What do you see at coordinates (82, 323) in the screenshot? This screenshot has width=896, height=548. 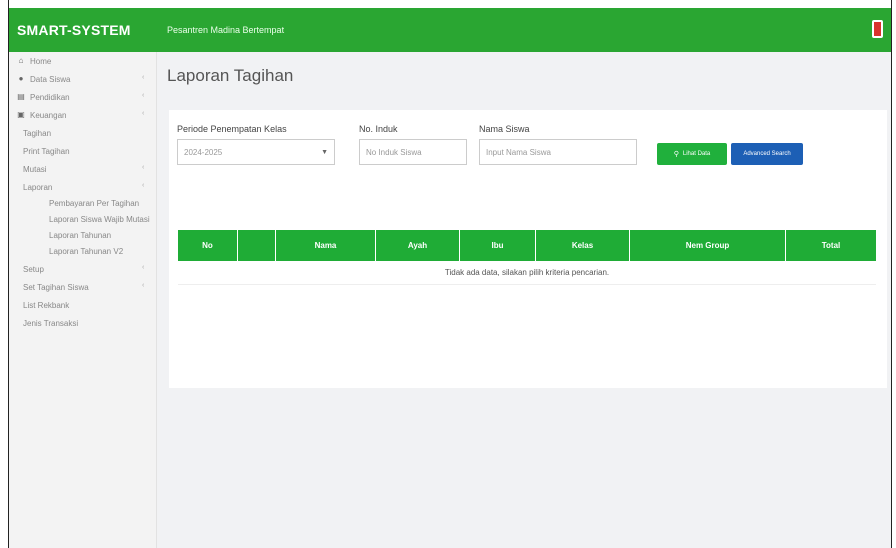 I see `sidebar-item: Jenis Transaksi` at bounding box center [82, 323].